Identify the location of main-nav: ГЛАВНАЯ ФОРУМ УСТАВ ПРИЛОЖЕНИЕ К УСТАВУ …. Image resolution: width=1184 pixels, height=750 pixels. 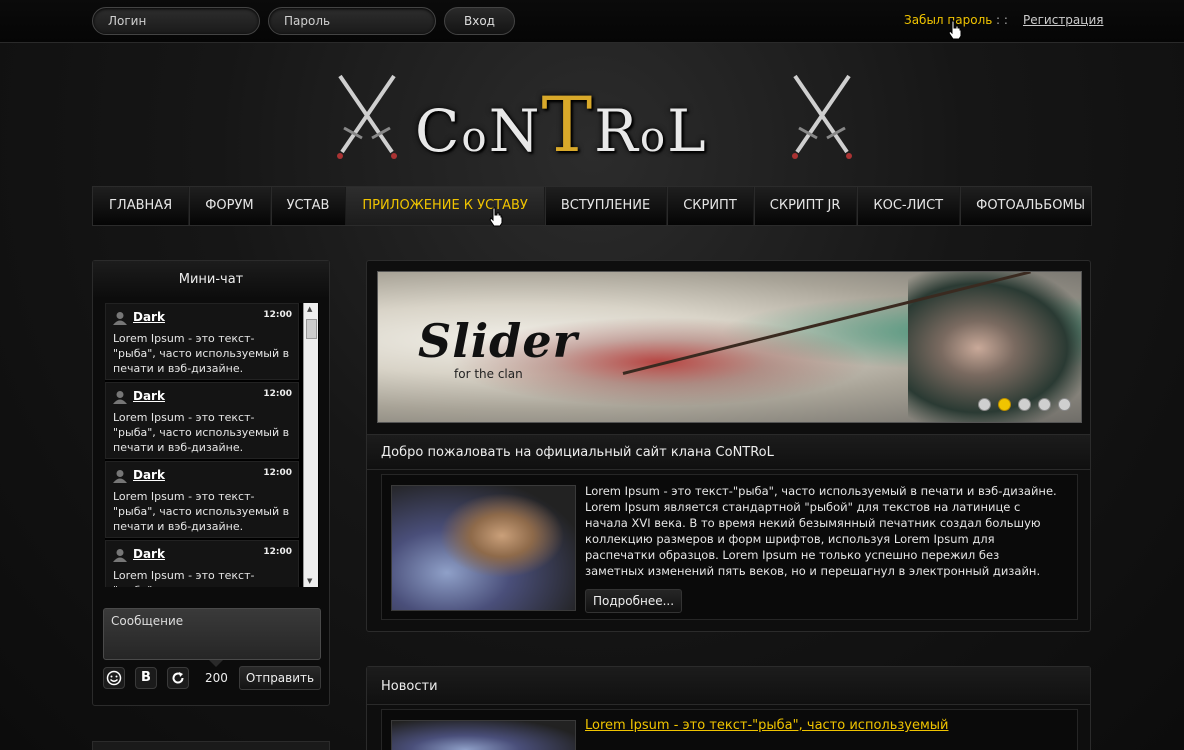
(592, 206).